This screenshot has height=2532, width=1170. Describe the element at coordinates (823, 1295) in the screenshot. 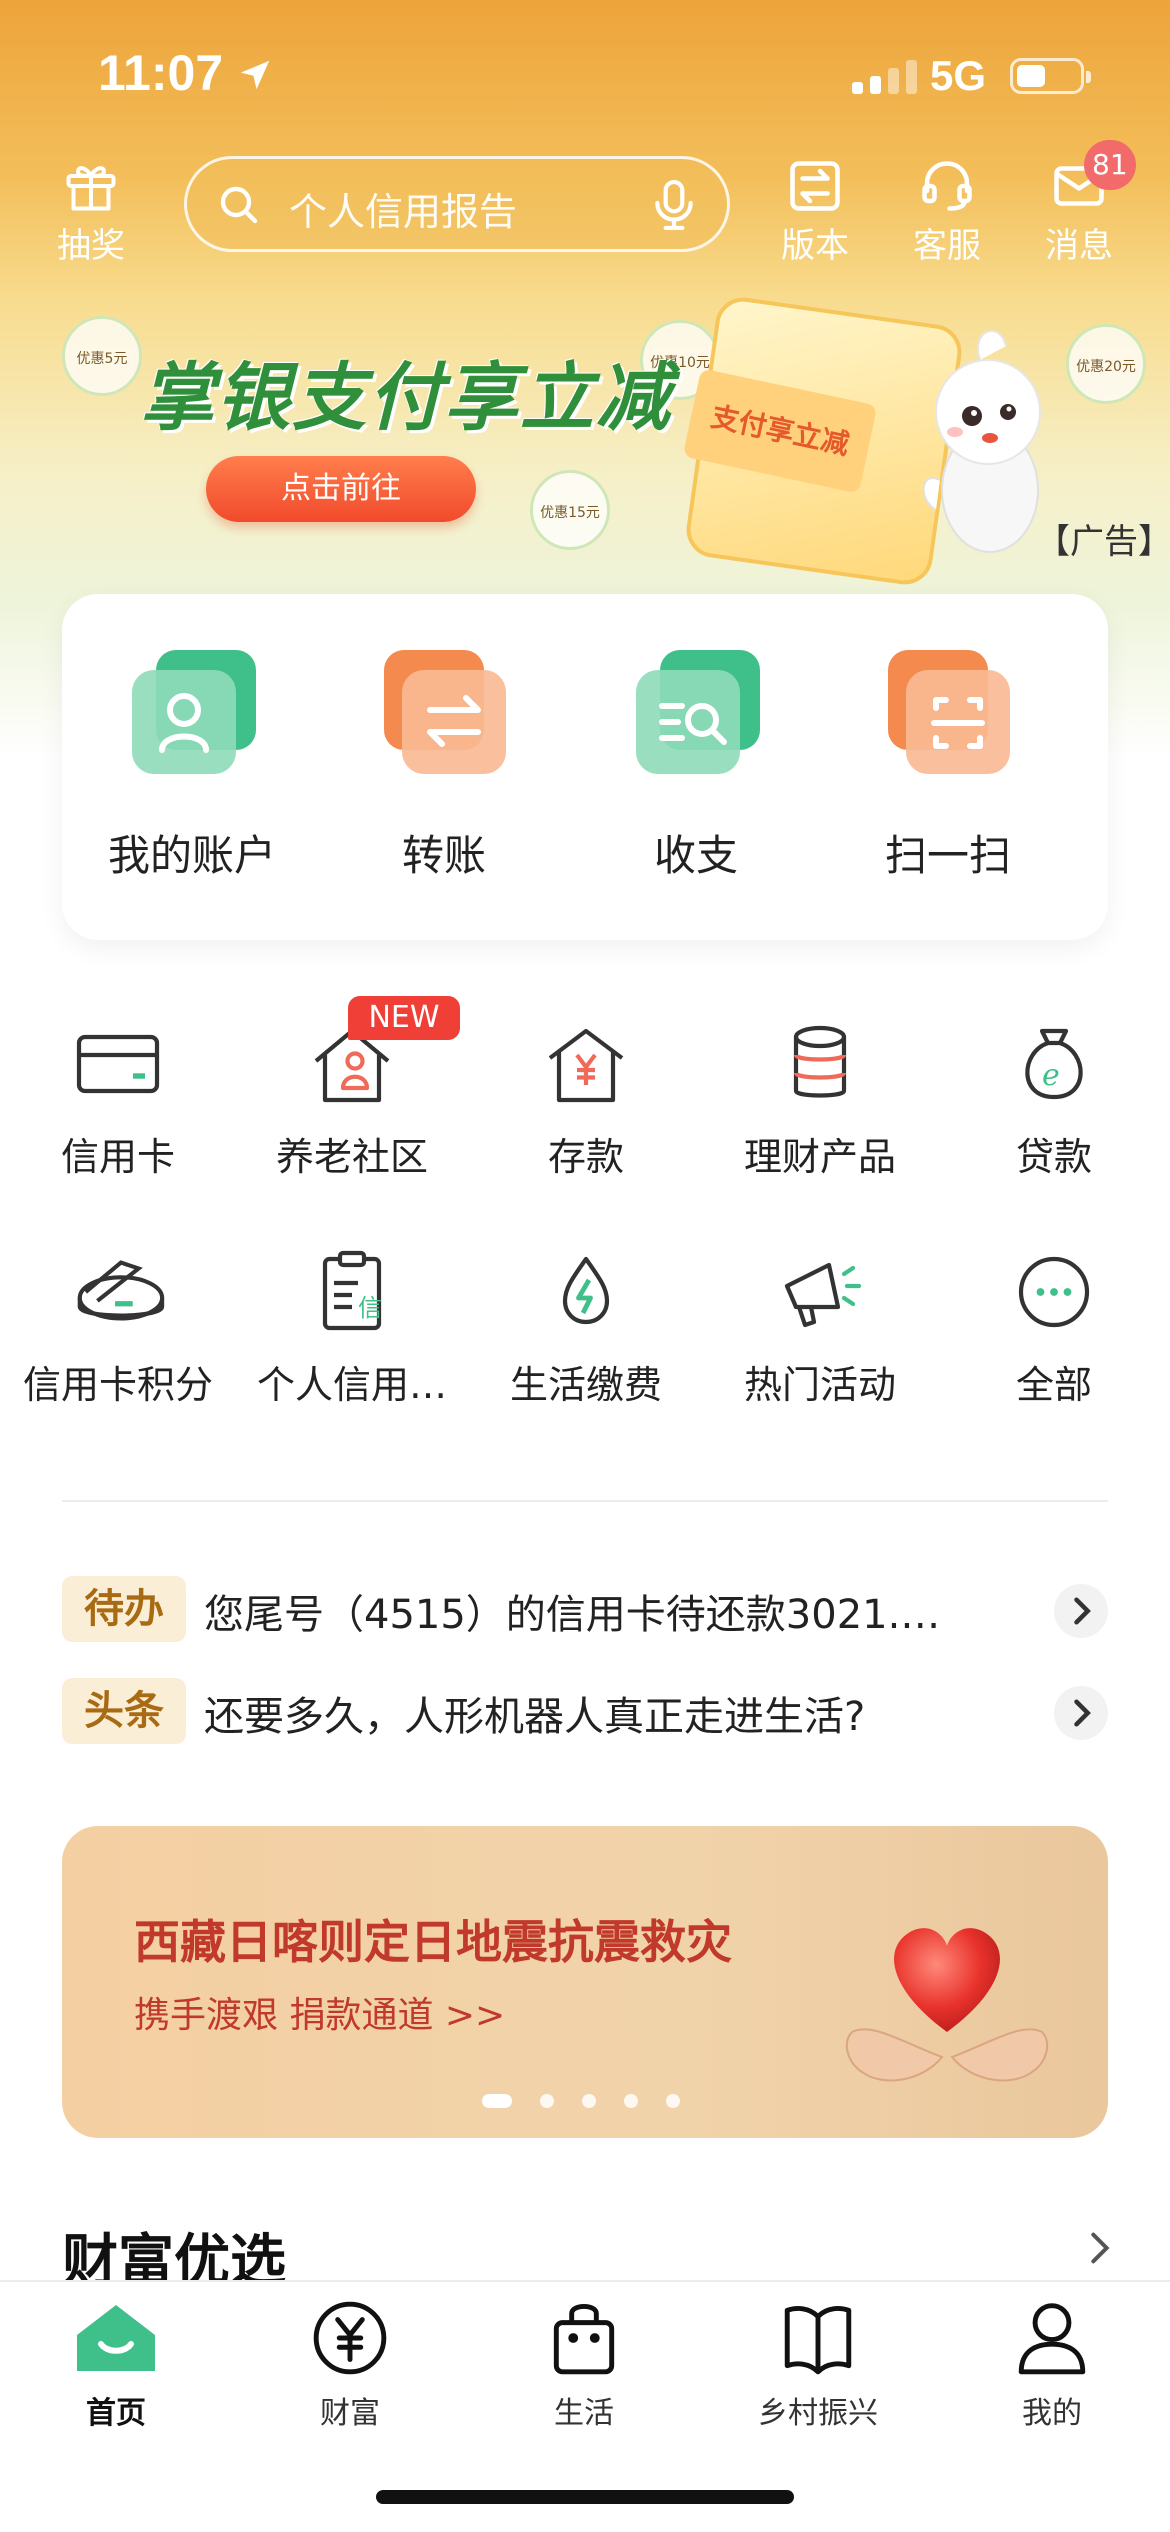

I see `megaphone-icon` at that location.